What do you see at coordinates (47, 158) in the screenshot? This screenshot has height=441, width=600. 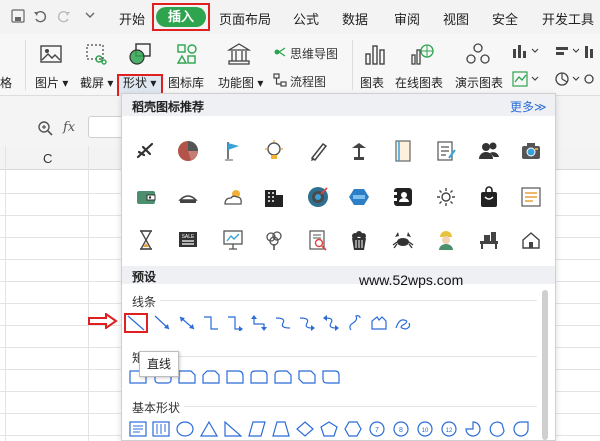 I see `column-header-c: C` at bounding box center [47, 158].